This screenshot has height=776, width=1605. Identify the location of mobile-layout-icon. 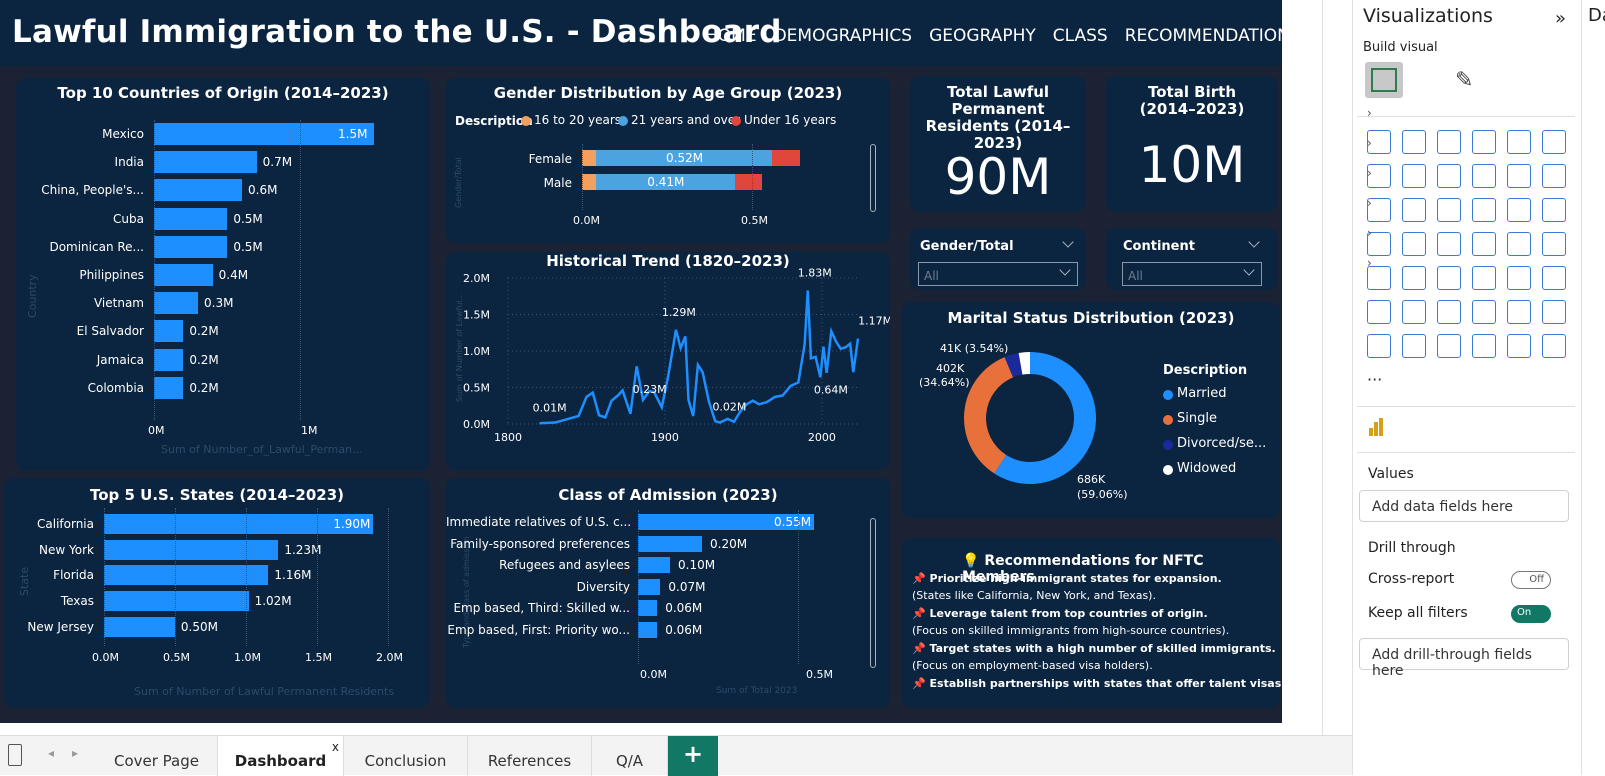
(15, 755).